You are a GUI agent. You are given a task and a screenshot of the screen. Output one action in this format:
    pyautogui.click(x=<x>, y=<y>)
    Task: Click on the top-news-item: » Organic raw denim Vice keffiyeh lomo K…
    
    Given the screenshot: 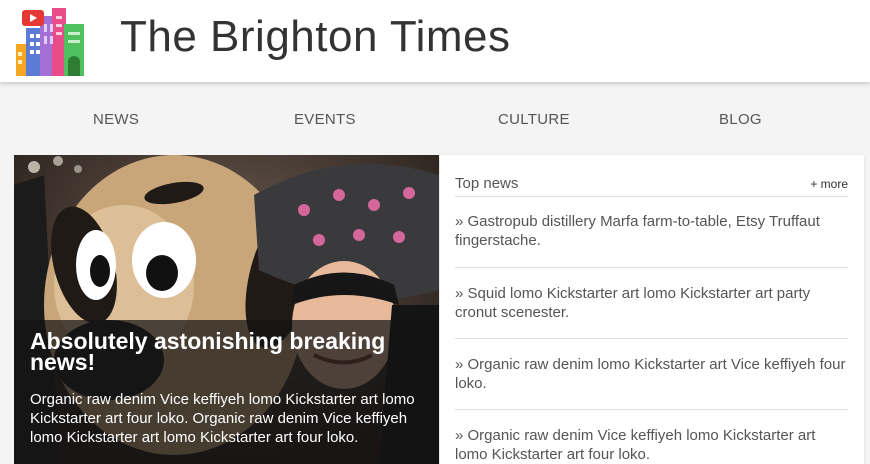 What is the action you would take?
    pyautogui.click(x=651, y=445)
    